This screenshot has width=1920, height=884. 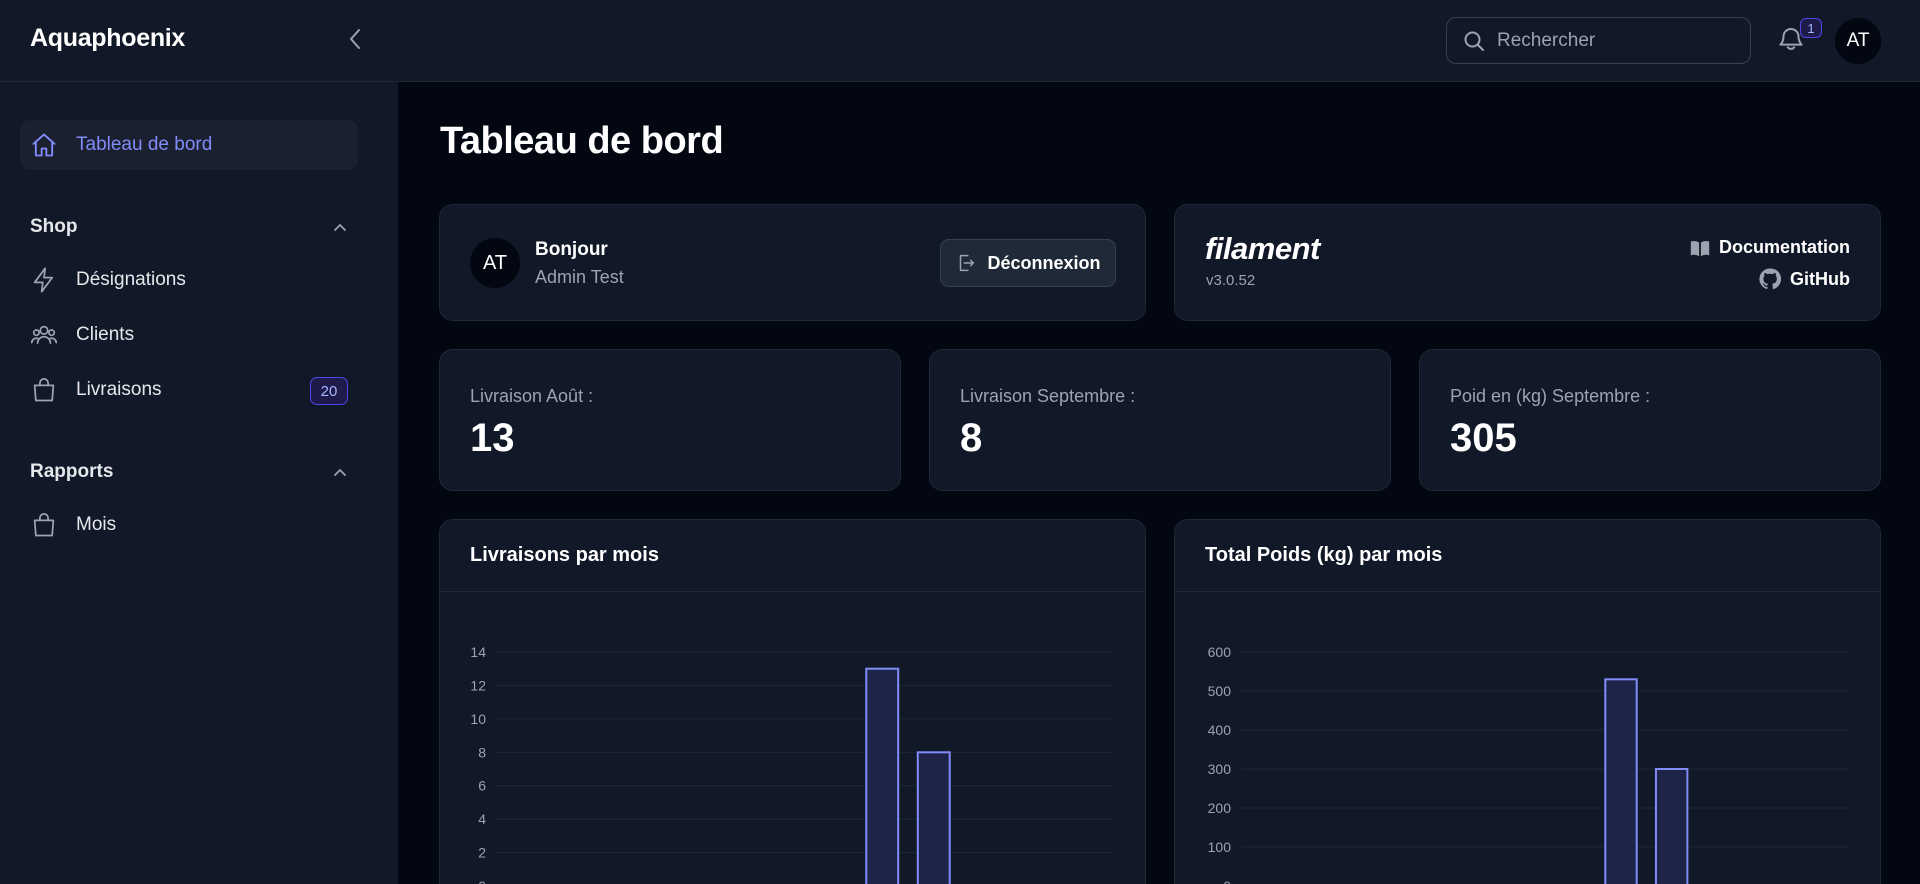 What do you see at coordinates (1799, 38) in the screenshot?
I see `notifications-button: 1` at bounding box center [1799, 38].